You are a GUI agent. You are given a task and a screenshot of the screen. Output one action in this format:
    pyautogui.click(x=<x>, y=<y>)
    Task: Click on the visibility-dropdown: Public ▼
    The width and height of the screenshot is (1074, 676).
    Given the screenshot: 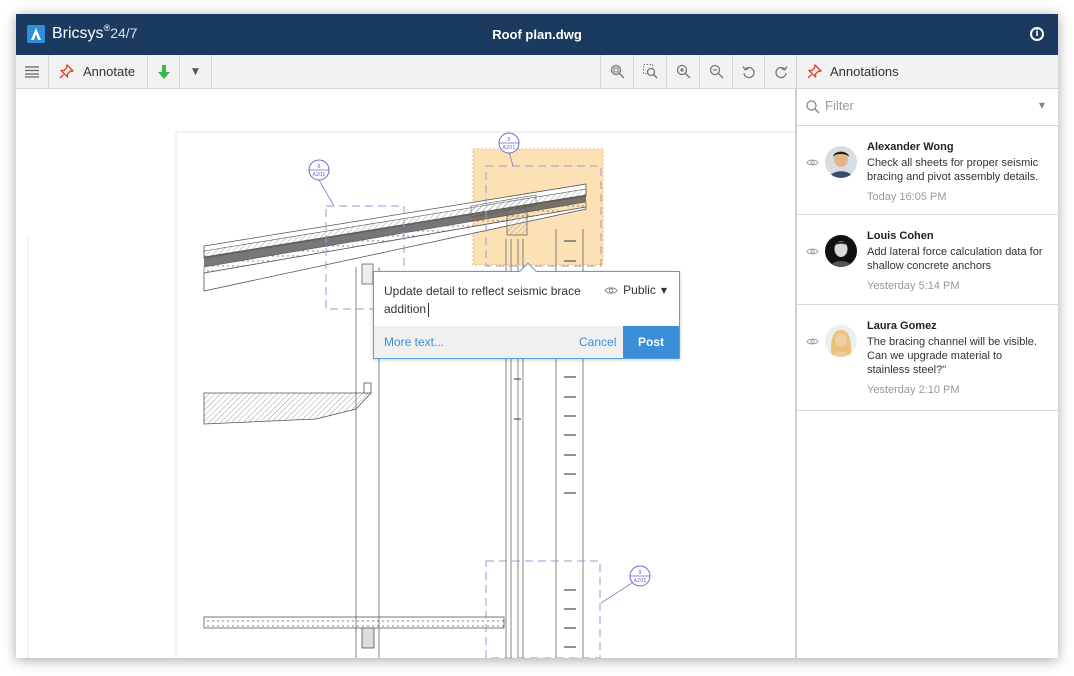 What is the action you would take?
    pyautogui.click(x=635, y=290)
    